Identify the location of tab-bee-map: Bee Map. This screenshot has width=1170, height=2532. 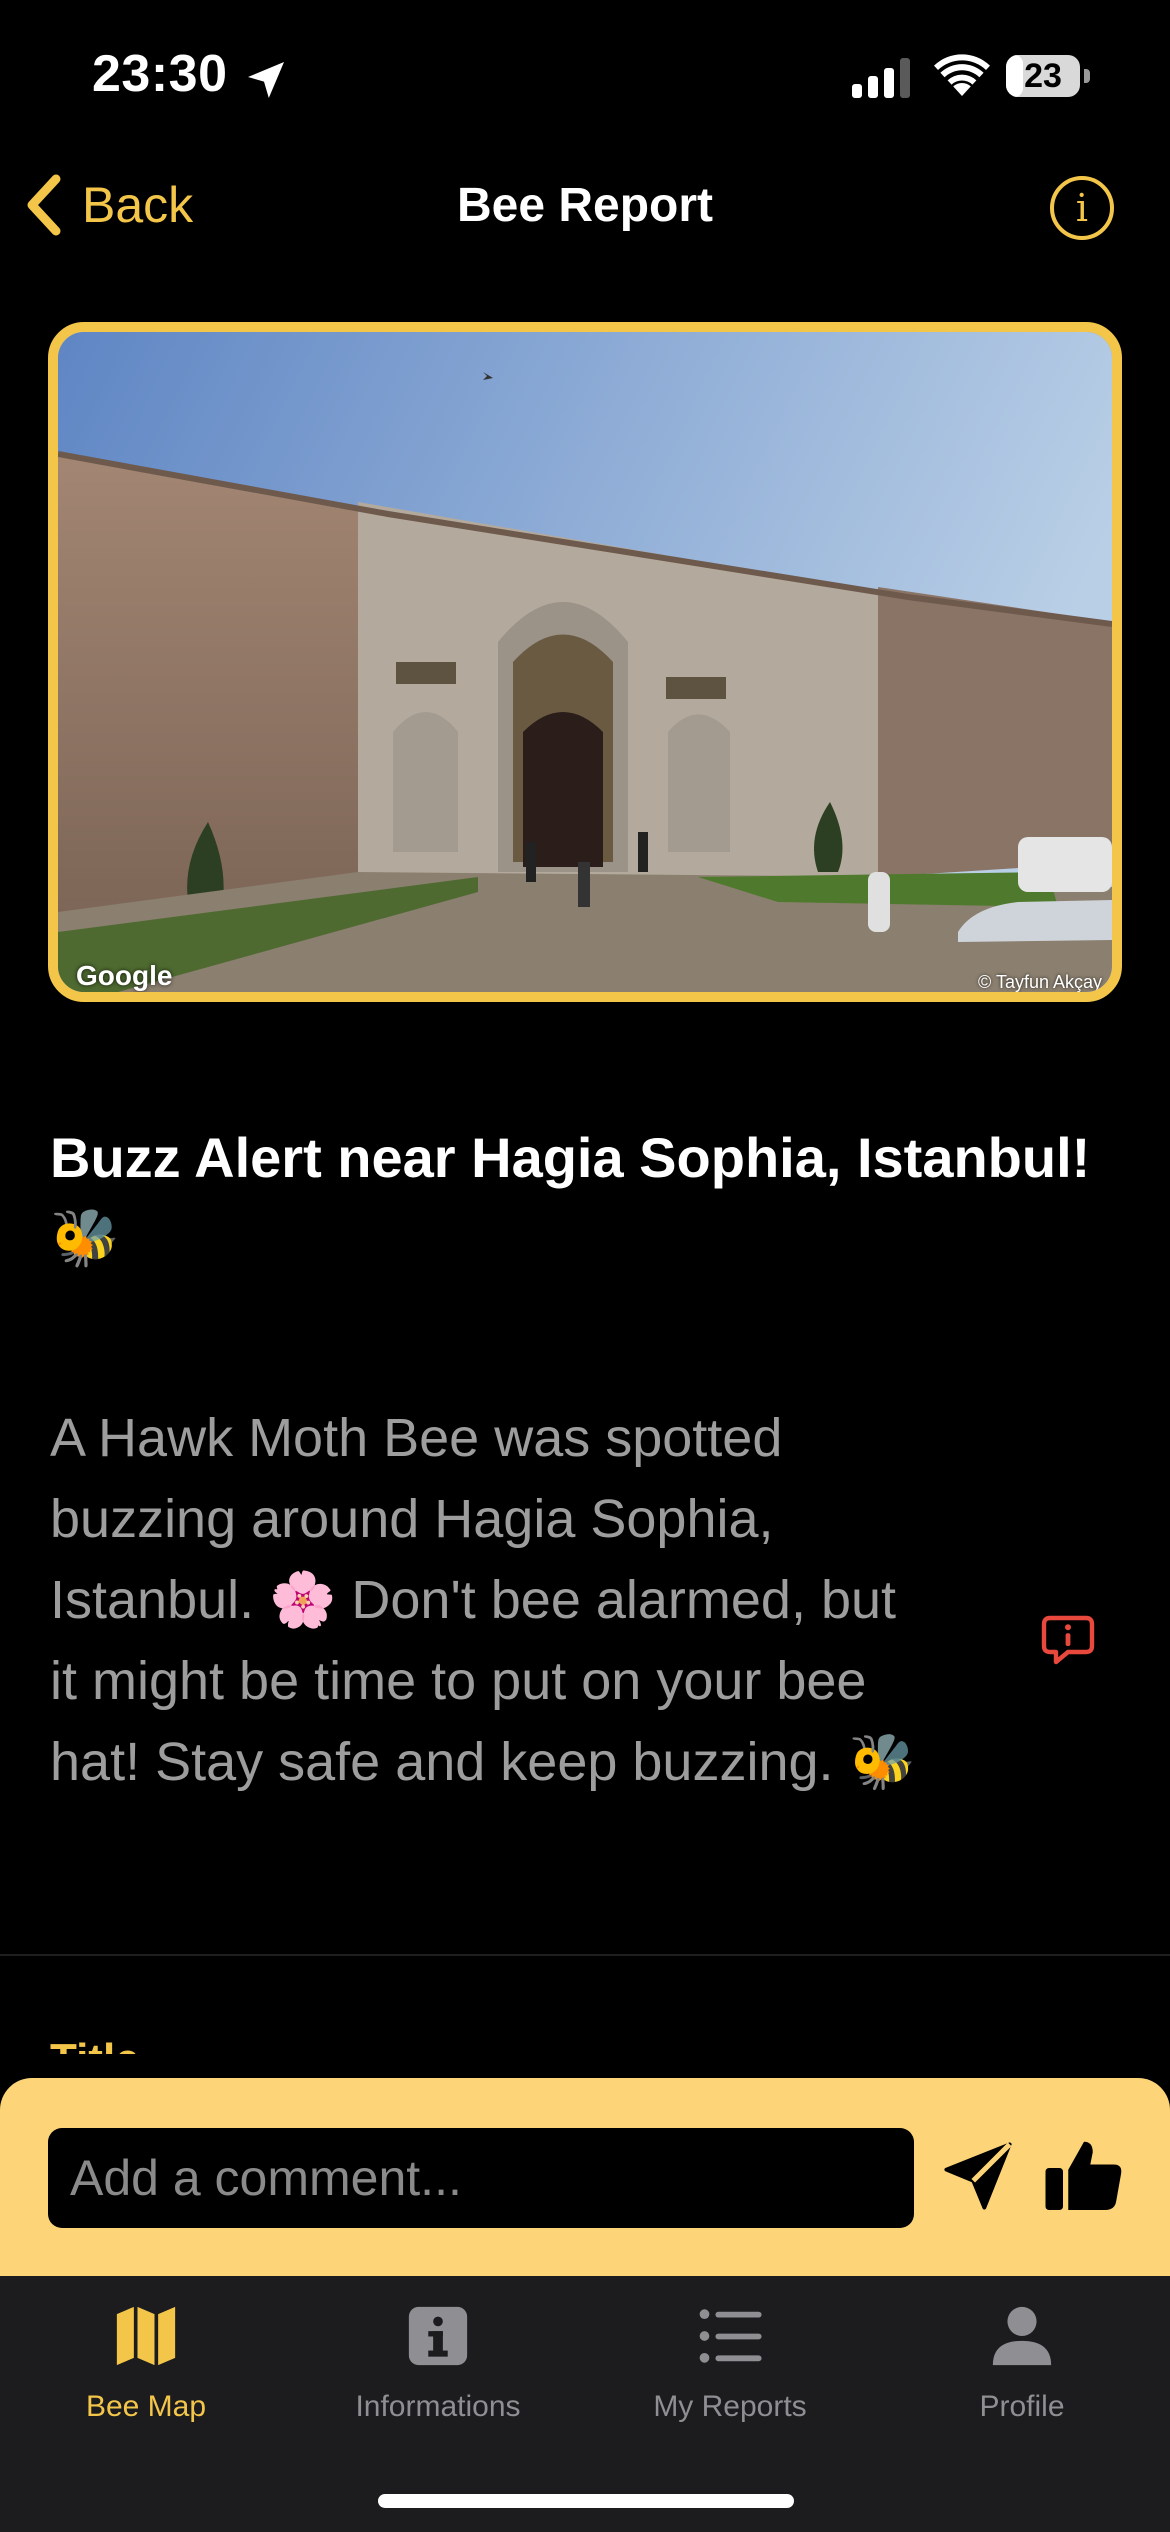
(146, 2361).